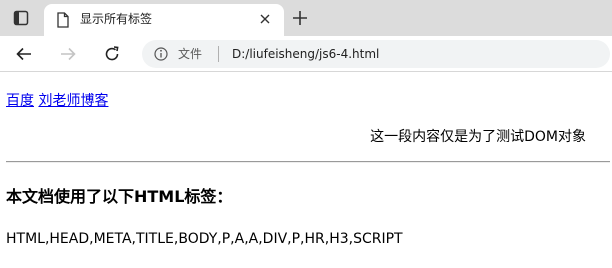 The image size is (612, 268). Describe the element at coordinates (308, 162) in the screenshot. I see `horizontal-rule` at that location.